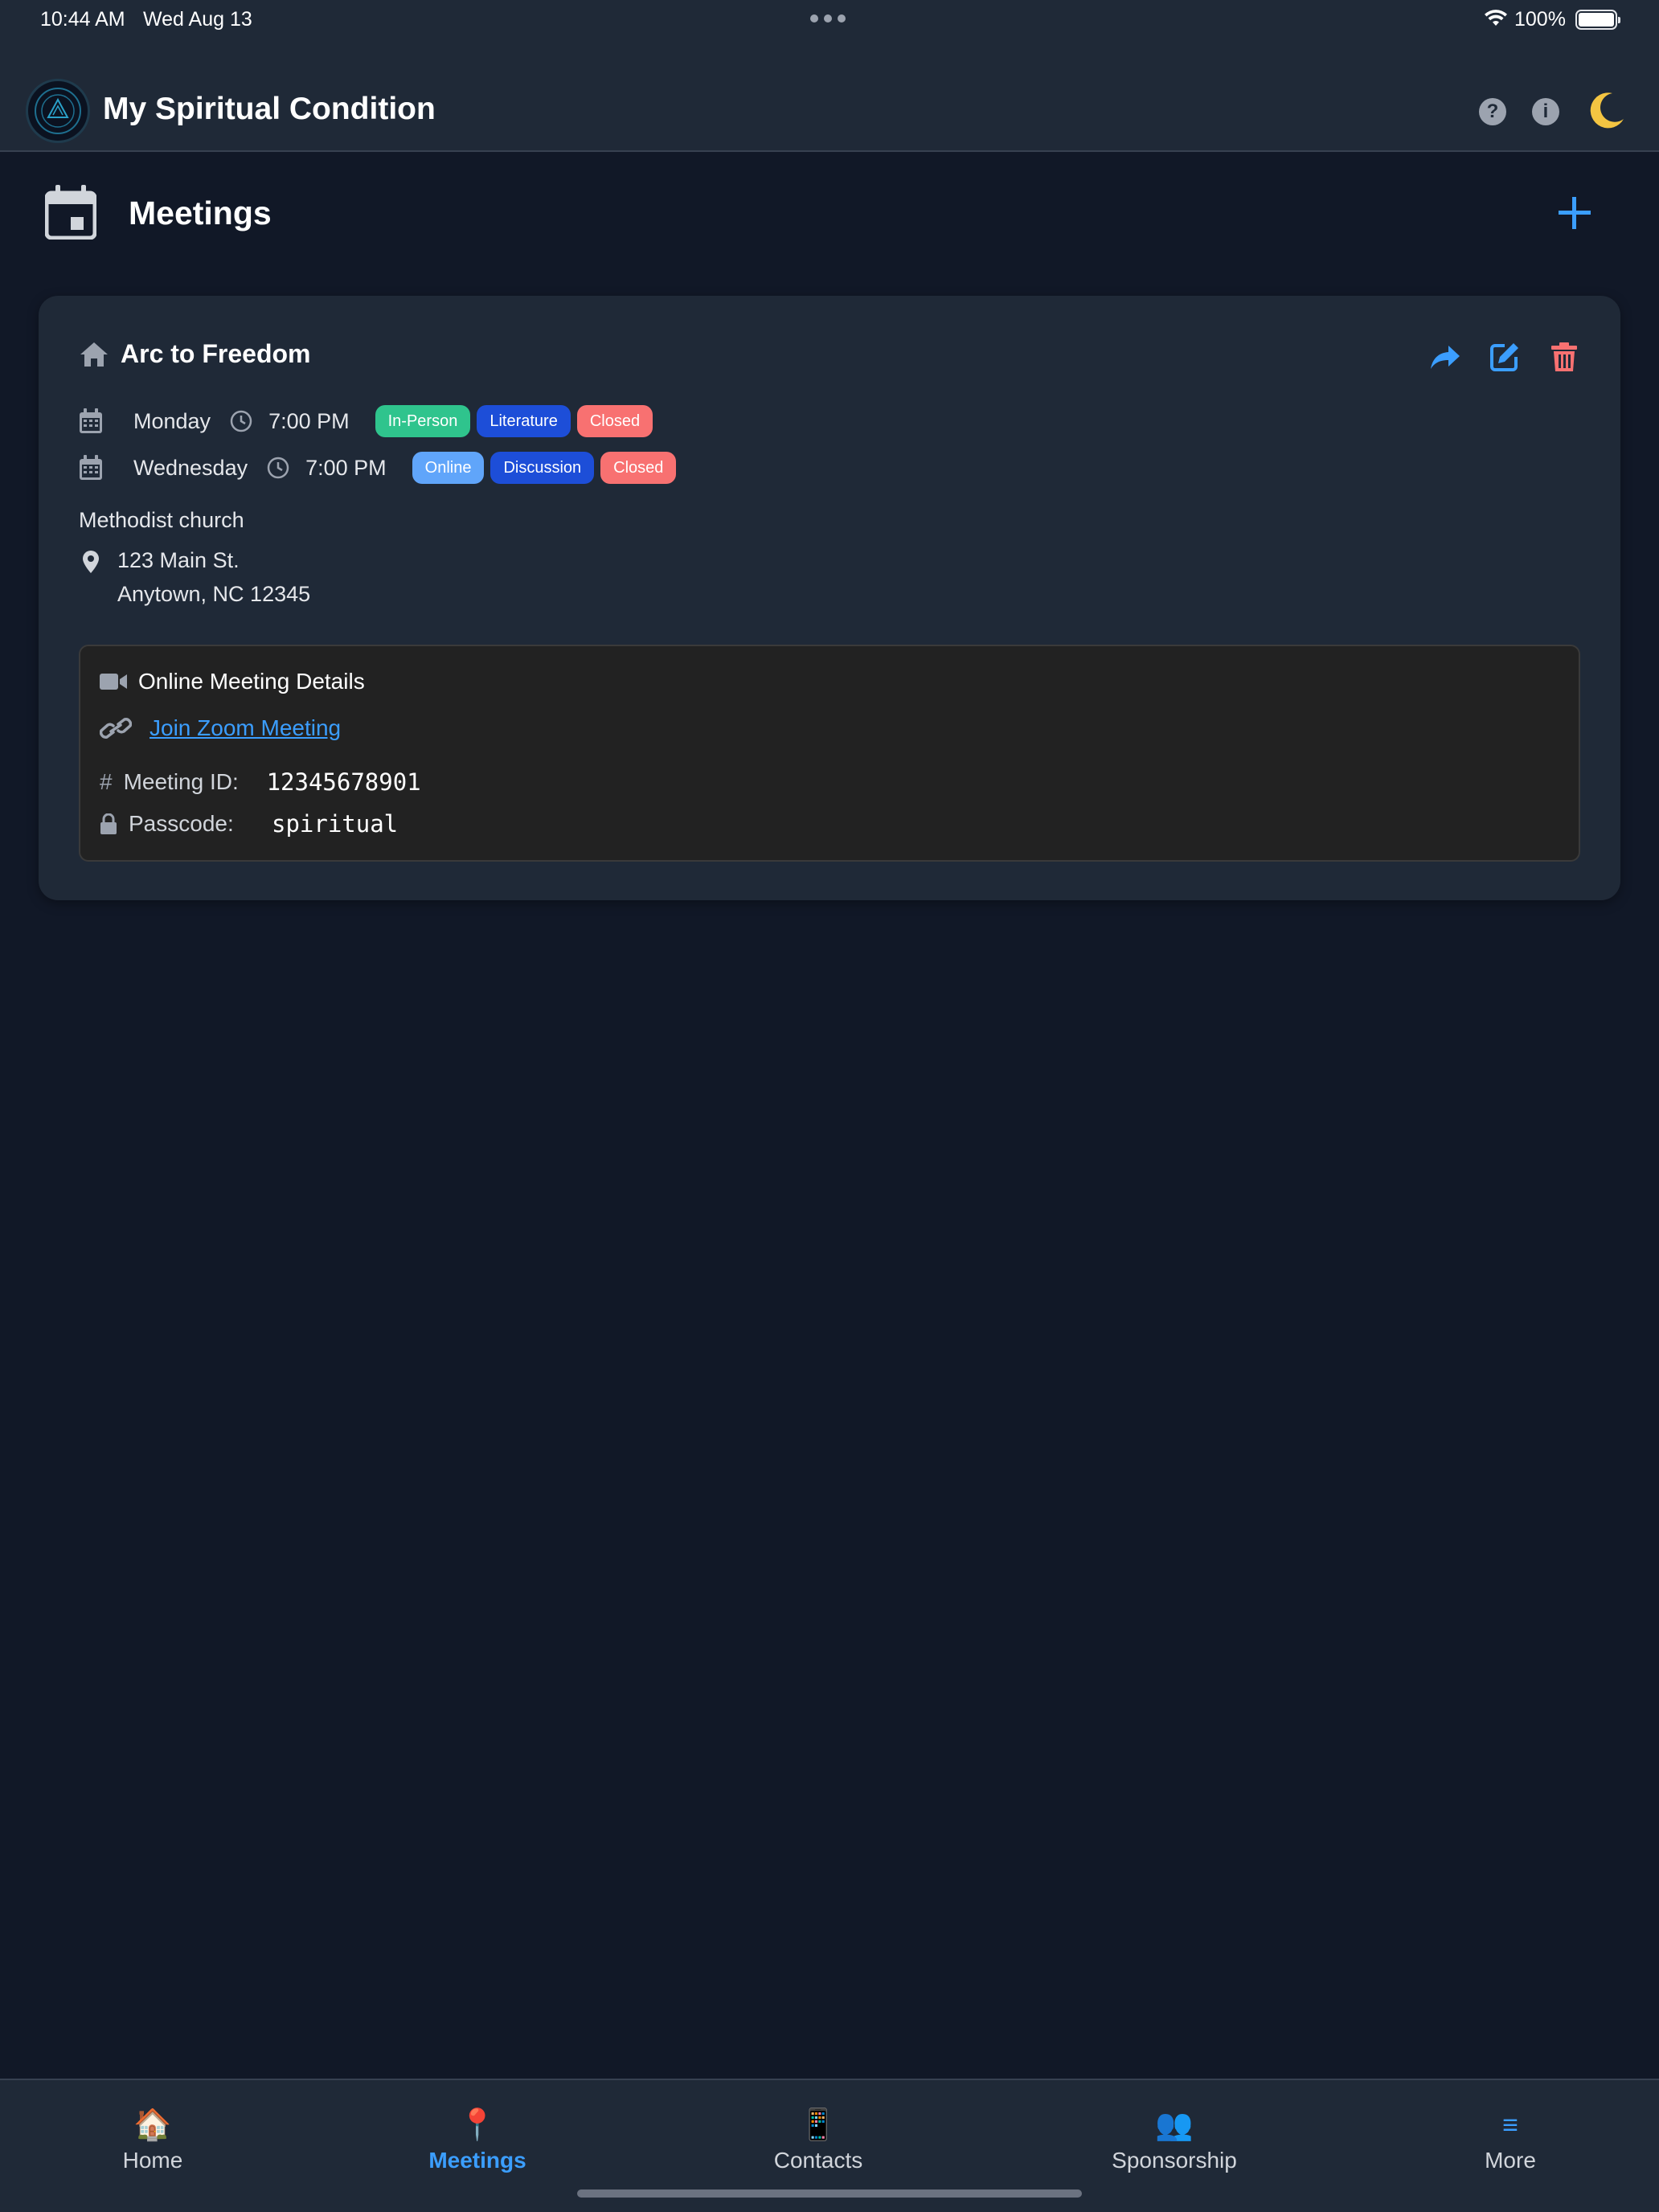 The width and height of the screenshot is (1659, 2212). Describe the element at coordinates (448, 468) in the screenshot. I see `format-badge: Online` at that location.